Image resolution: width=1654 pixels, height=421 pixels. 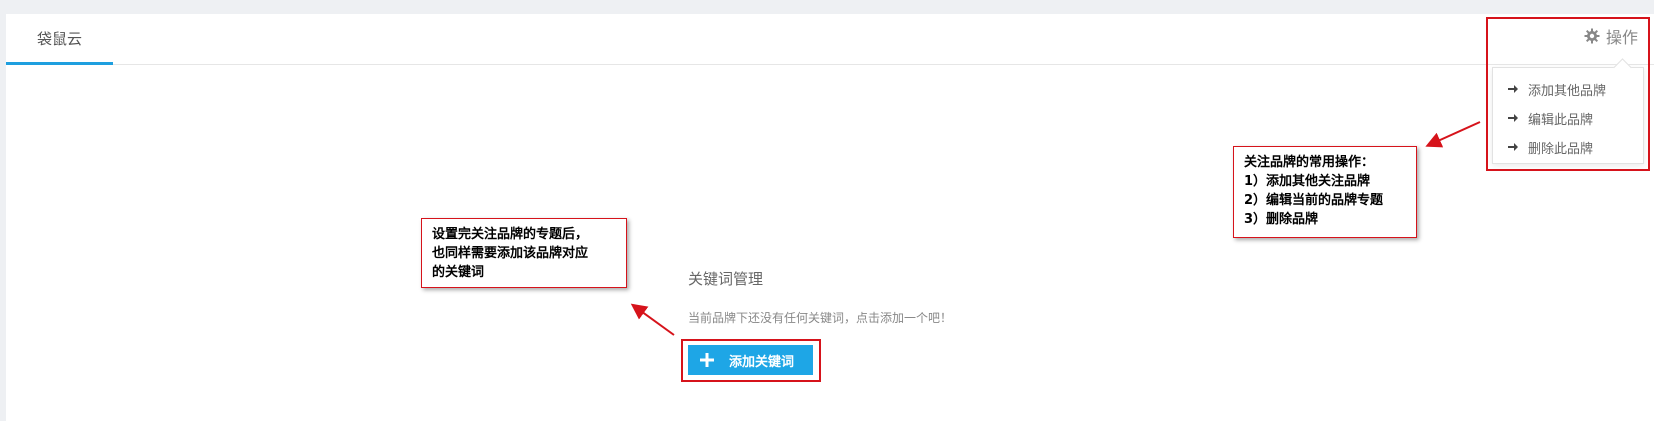 I want to click on callout-line: 设置完关注品牌的专题后，, so click(x=510, y=234).